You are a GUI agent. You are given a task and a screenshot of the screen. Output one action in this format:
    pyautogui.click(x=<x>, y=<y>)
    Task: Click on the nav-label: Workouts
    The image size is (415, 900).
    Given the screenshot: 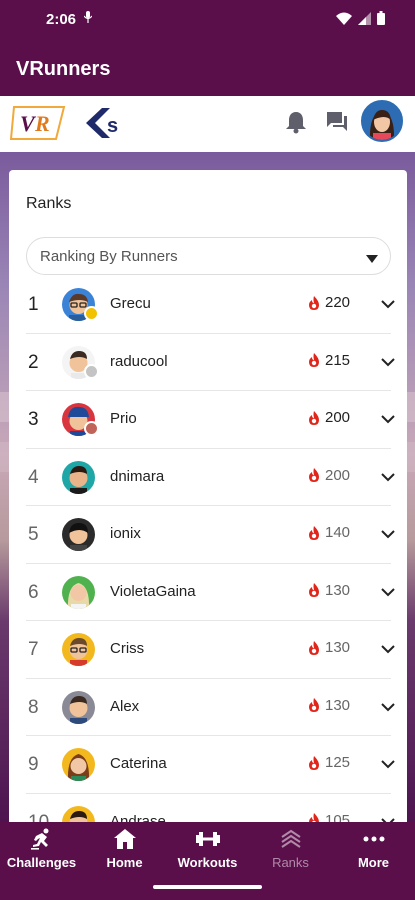 What is the action you would take?
    pyautogui.click(x=207, y=862)
    